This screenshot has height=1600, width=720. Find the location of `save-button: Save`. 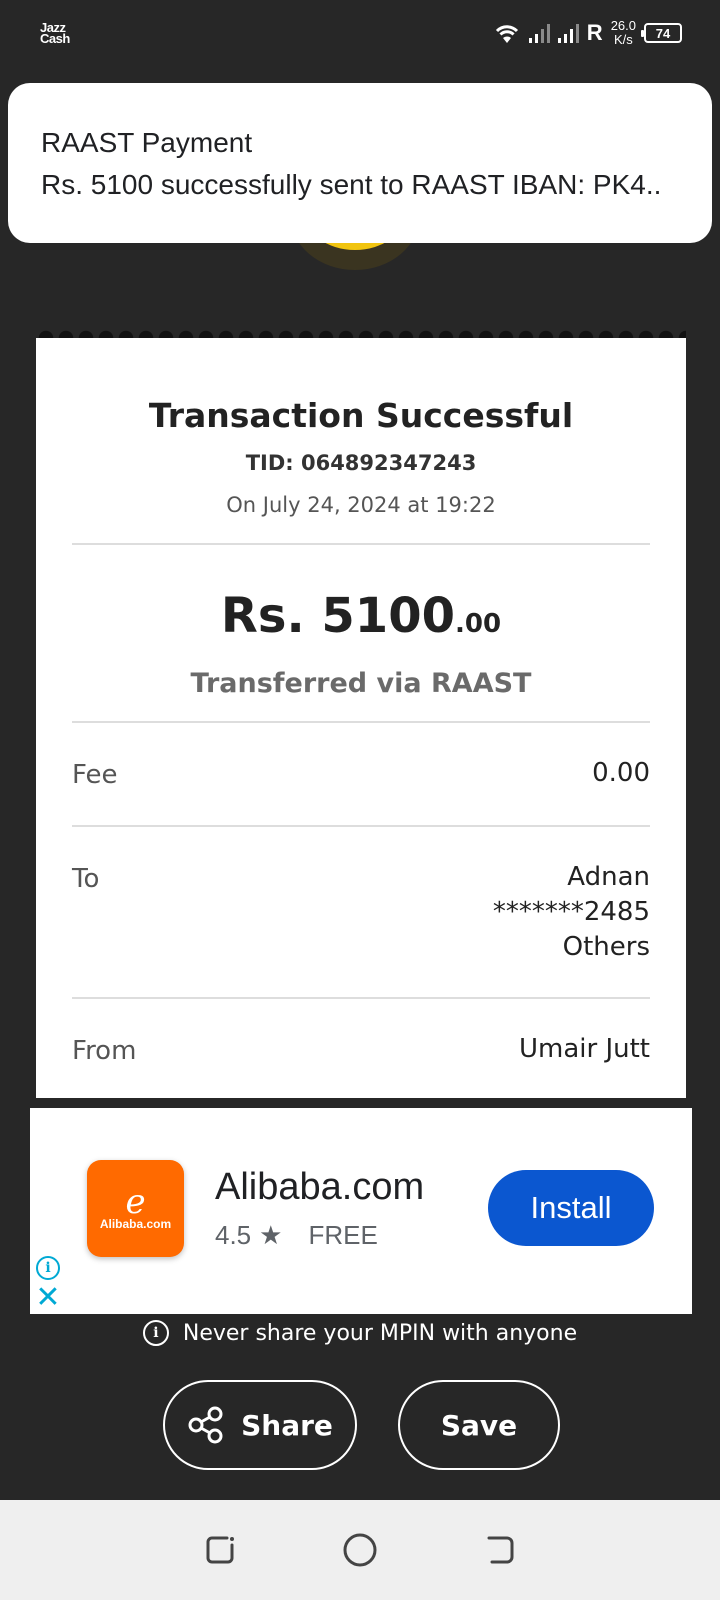

save-button: Save is located at coordinates (479, 1425).